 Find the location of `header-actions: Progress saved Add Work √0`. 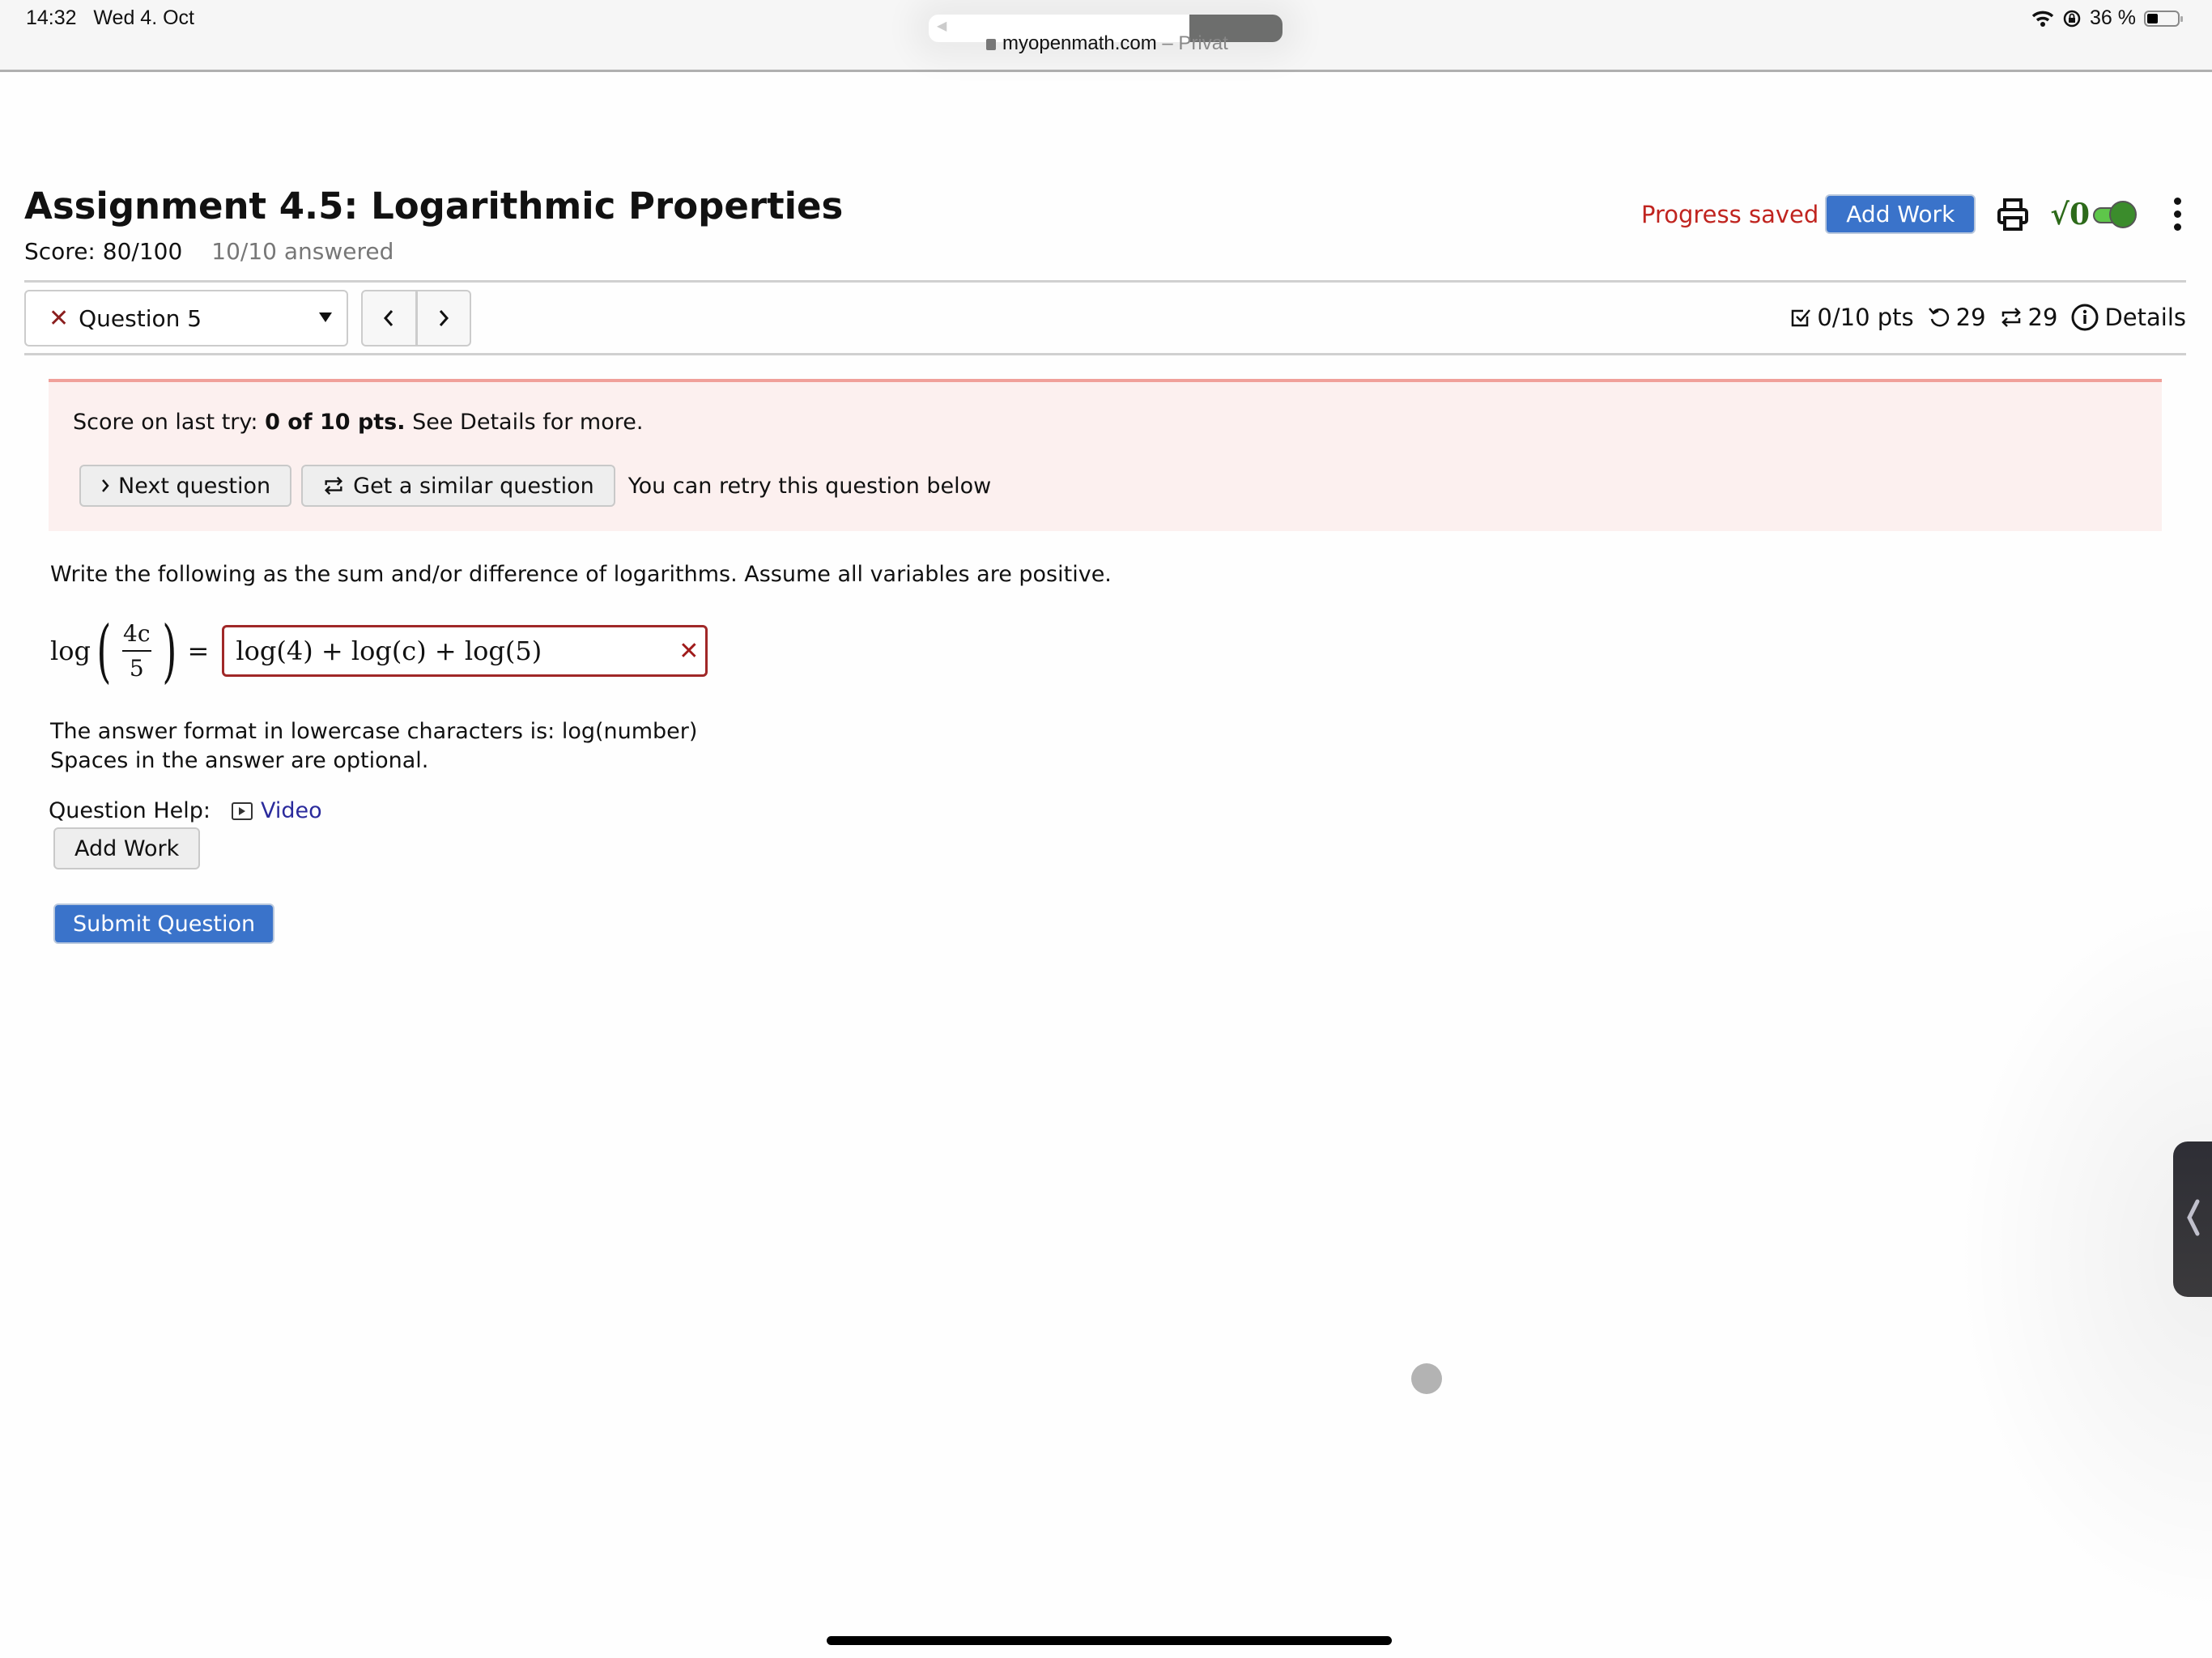

header-actions: Progress saved Add Work √0 is located at coordinates (1914, 214).